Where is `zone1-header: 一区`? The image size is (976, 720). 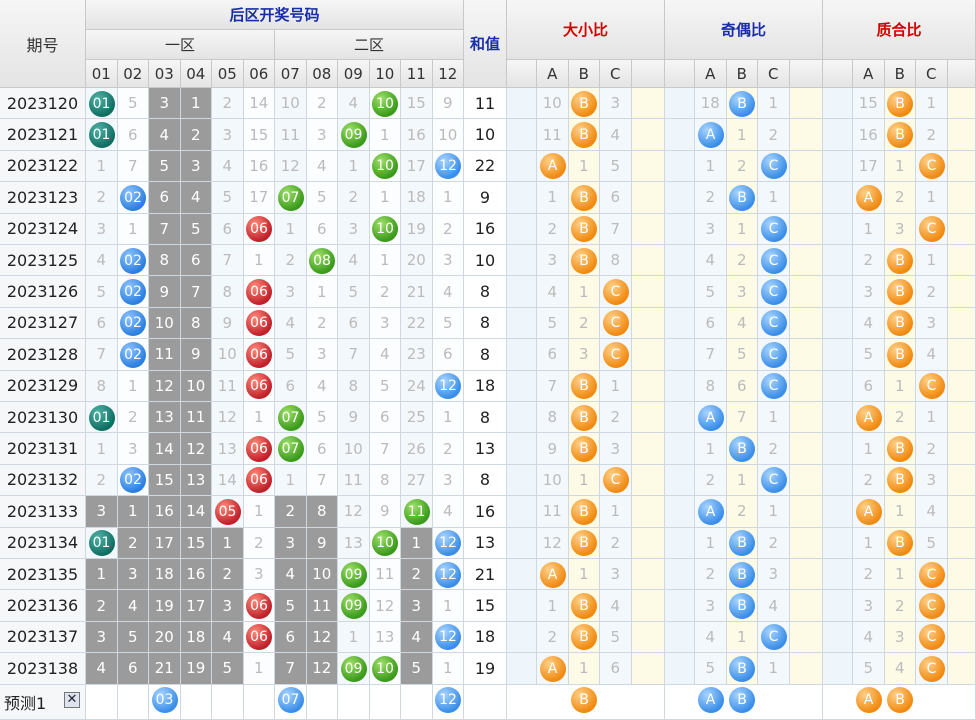
zone1-header: 一区 is located at coordinates (180, 45).